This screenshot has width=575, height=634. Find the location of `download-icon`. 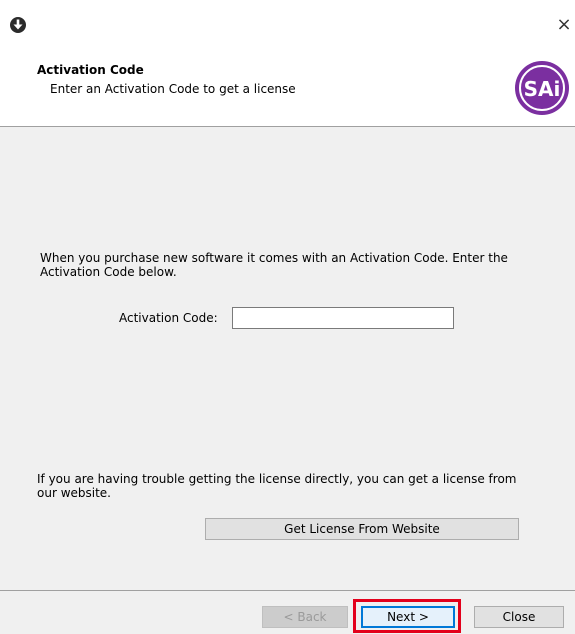

download-icon is located at coordinates (18, 25).